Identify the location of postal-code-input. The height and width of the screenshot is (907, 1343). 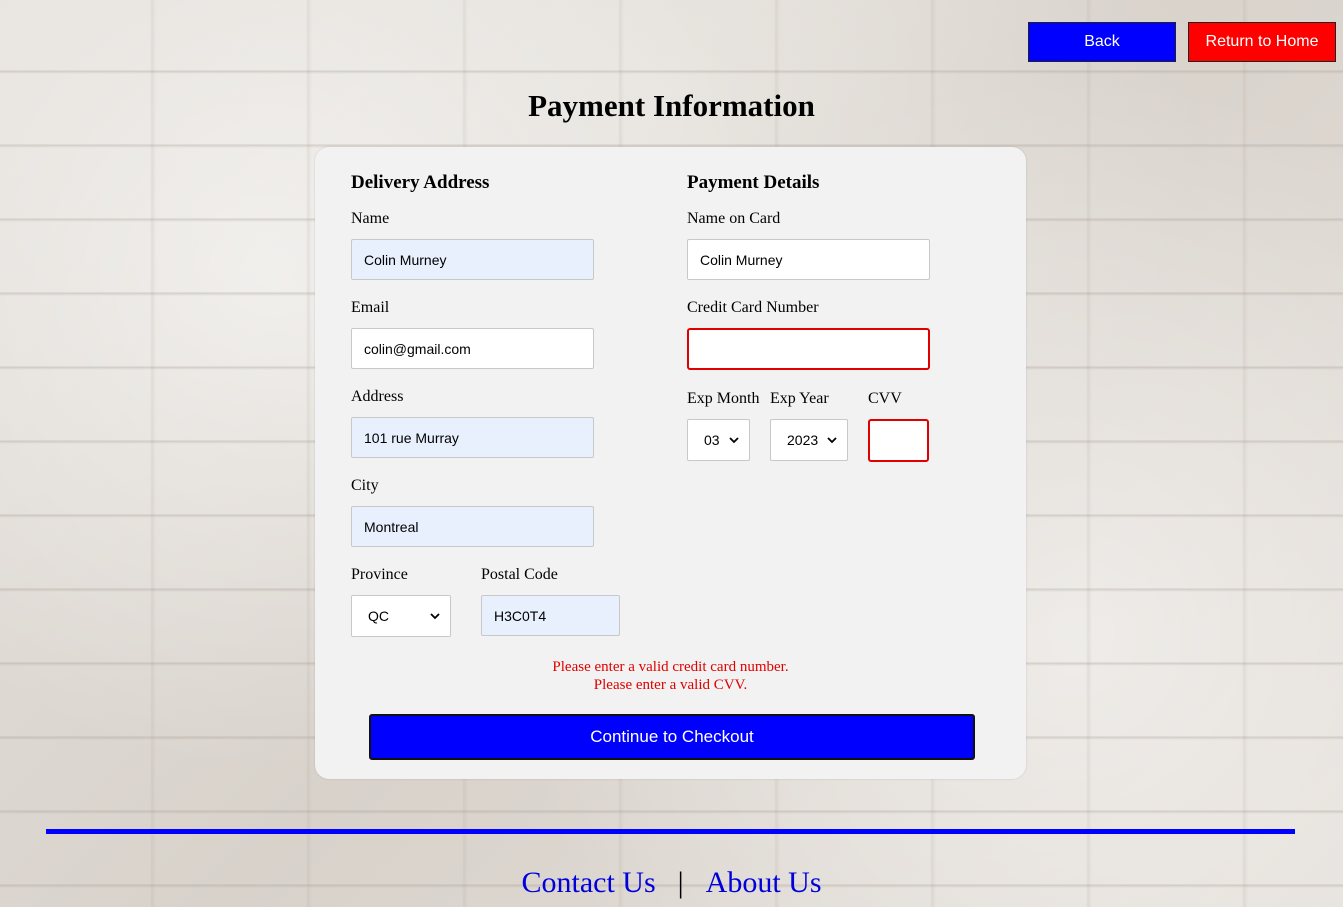
(550, 615).